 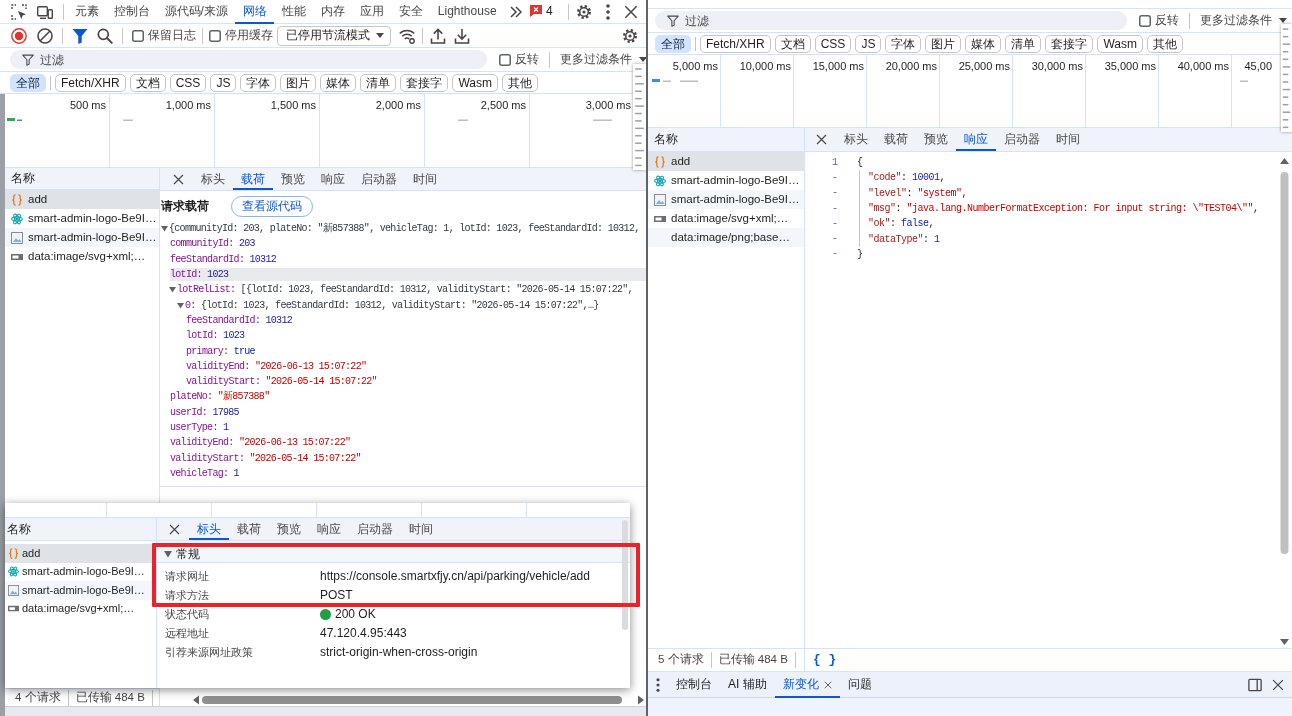 What do you see at coordinates (196, 12) in the screenshot?
I see `panel-tab: 源代码/来源` at bounding box center [196, 12].